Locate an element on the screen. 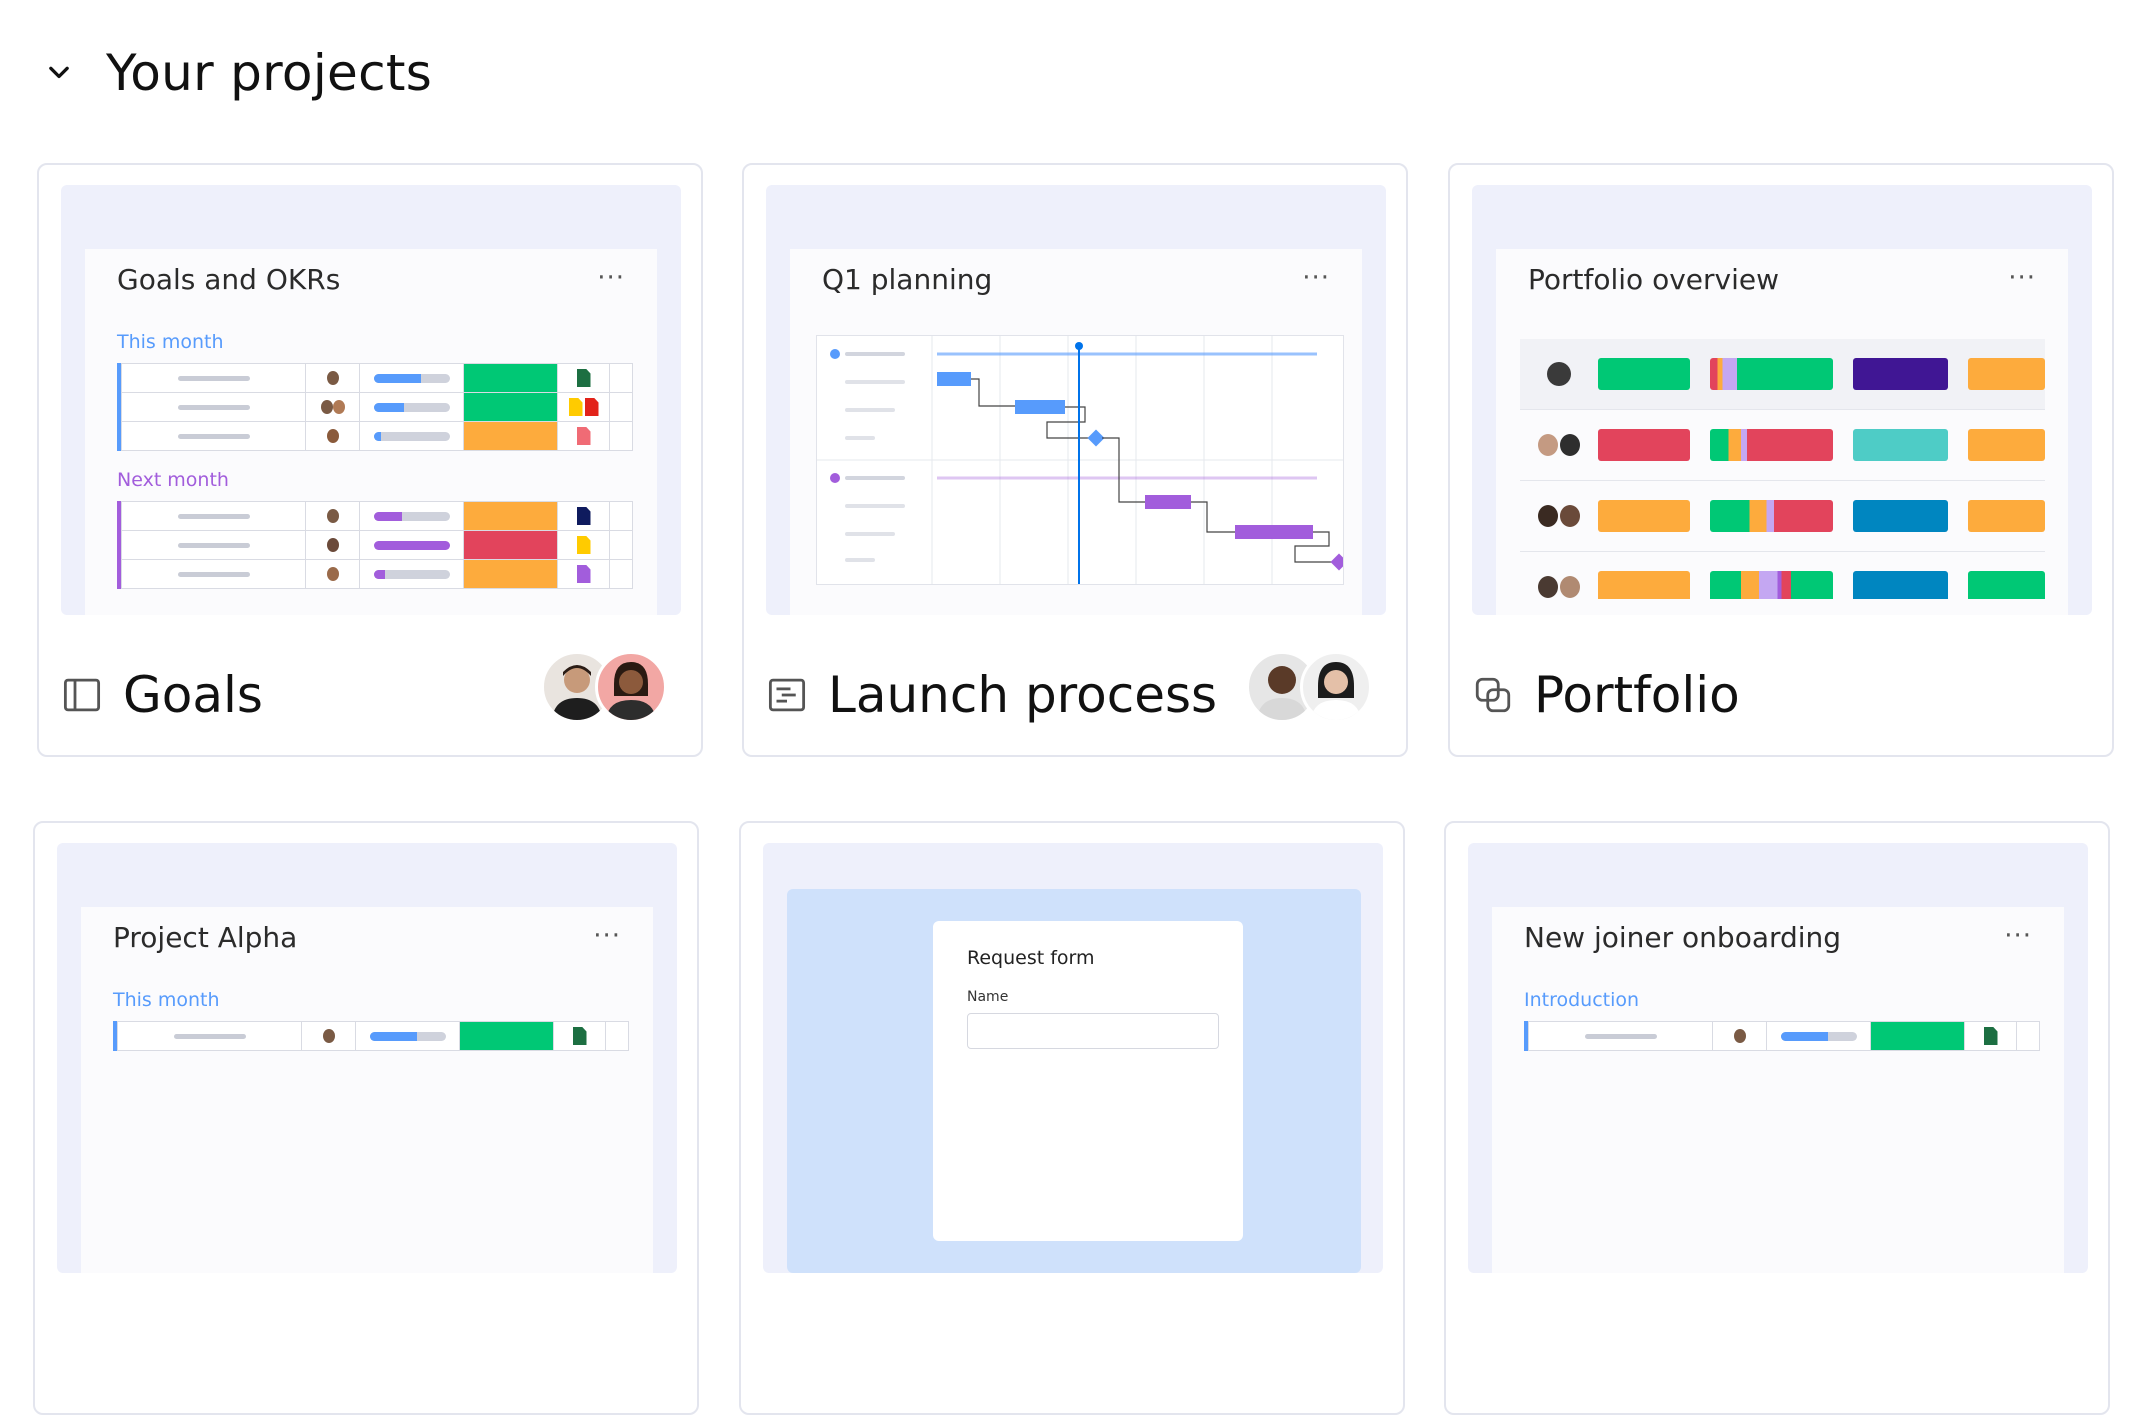  card-preview: Request form Name is located at coordinates (1073, 1058).